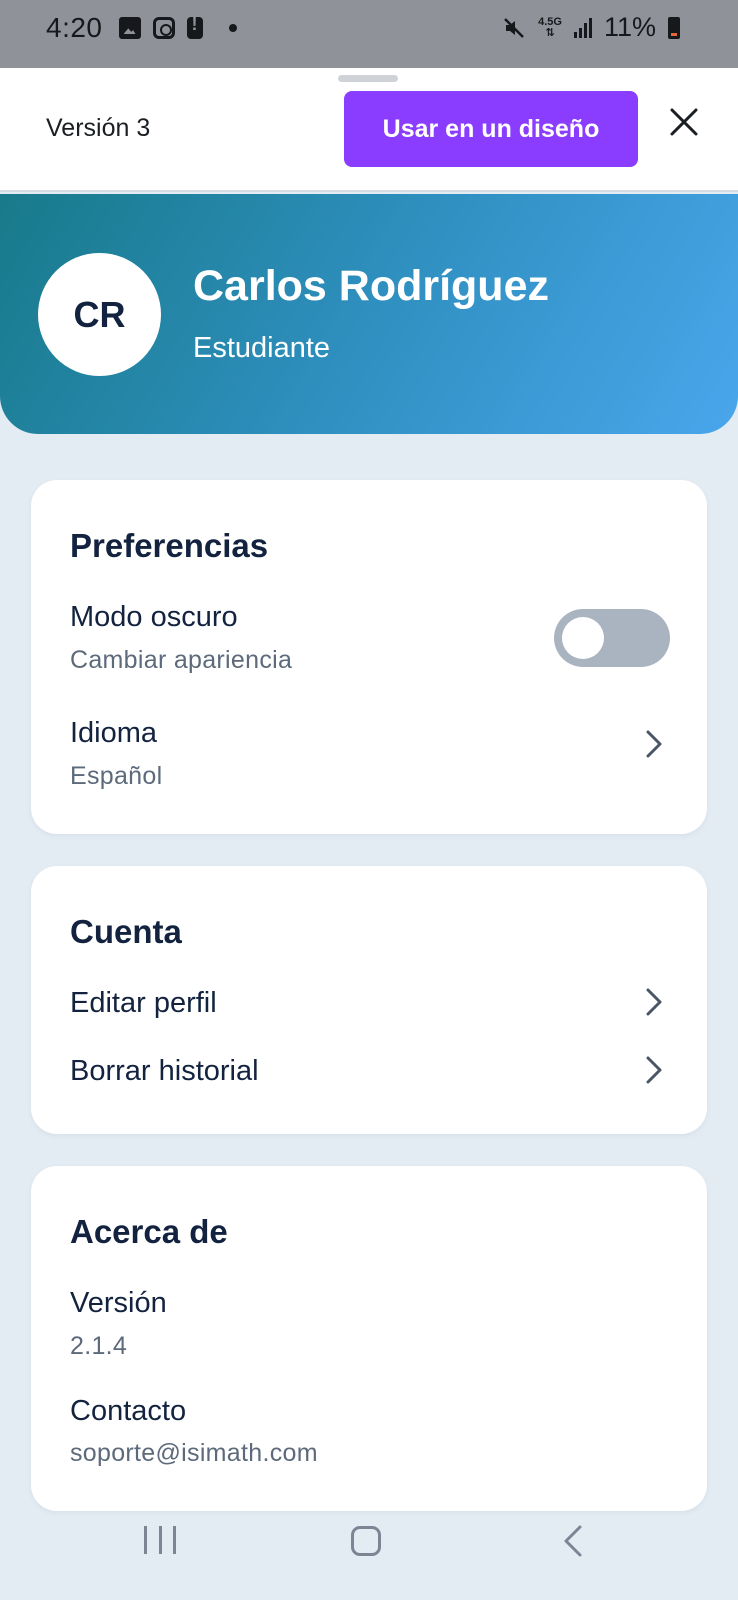 The height and width of the screenshot is (1600, 738). I want to click on status-bar: 4:20 4.5G⇅ 11%, so click(369, 34).